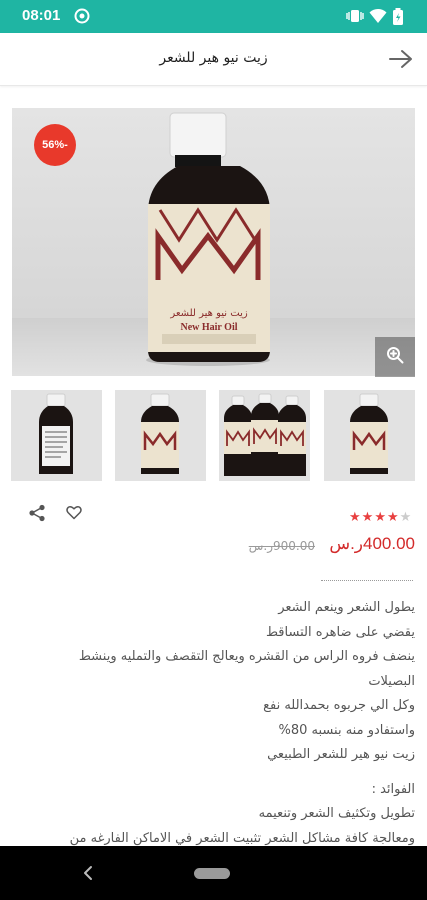 This screenshot has width=427, height=900. I want to click on star-rating: ★★★★★, so click(380, 517).